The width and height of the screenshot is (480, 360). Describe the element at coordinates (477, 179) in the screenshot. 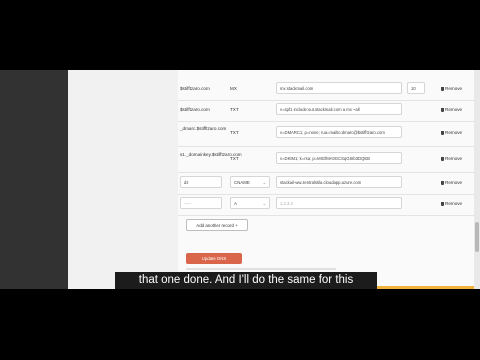

I see `page-scrollbar` at that location.